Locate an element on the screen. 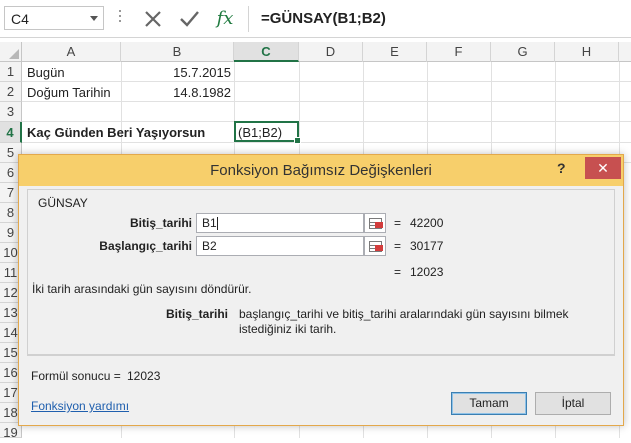  column-header-d: D is located at coordinates (331, 52).